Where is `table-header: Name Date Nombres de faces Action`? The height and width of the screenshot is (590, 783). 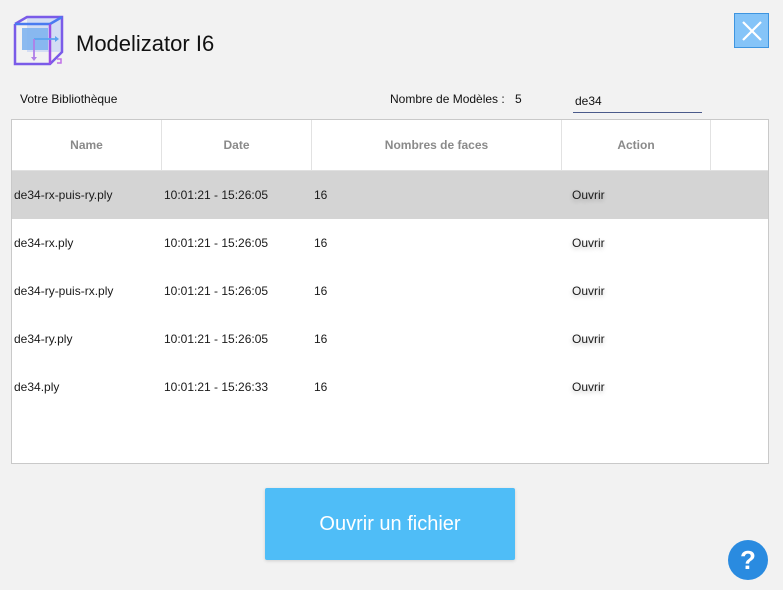
table-header: Name Date Nombres de faces Action is located at coordinates (390, 145).